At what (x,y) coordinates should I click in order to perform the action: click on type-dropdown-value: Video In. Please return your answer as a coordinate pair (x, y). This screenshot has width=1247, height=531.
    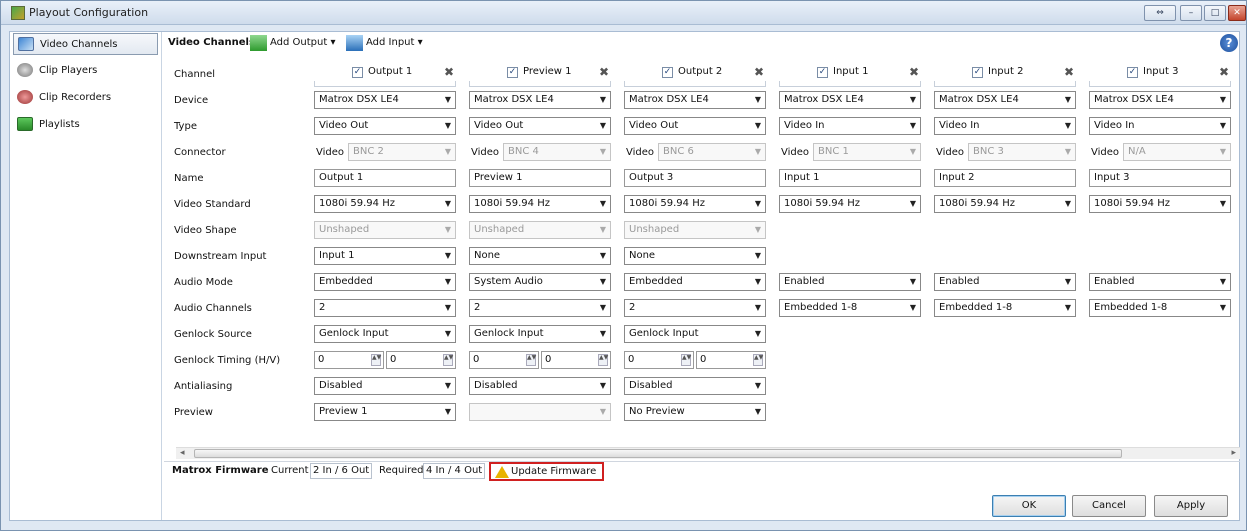
    Looking at the image, I should click on (959, 125).